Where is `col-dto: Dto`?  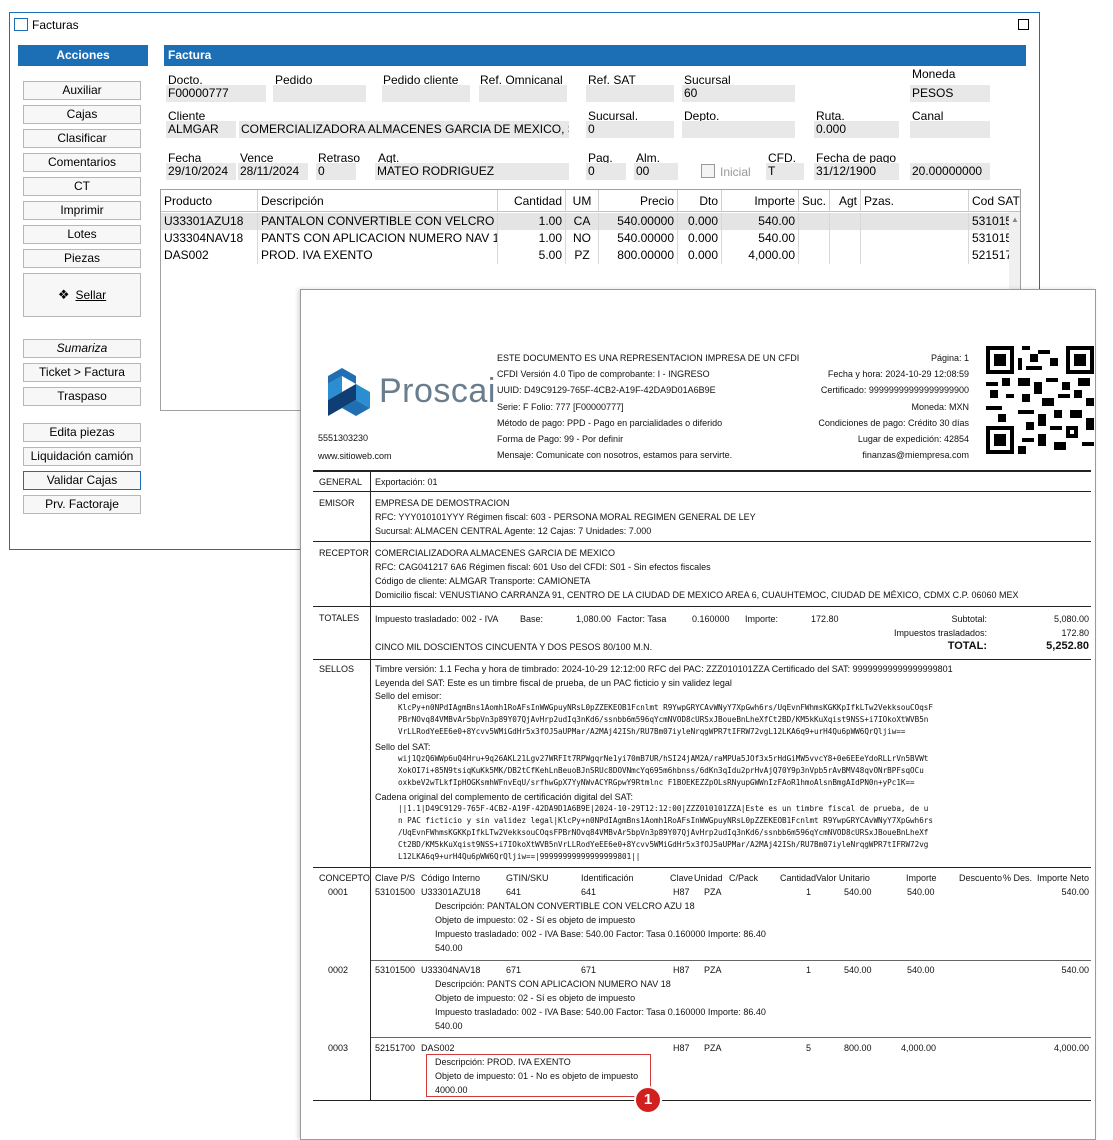 col-dto: Dto is located at coordinates (700, 201).